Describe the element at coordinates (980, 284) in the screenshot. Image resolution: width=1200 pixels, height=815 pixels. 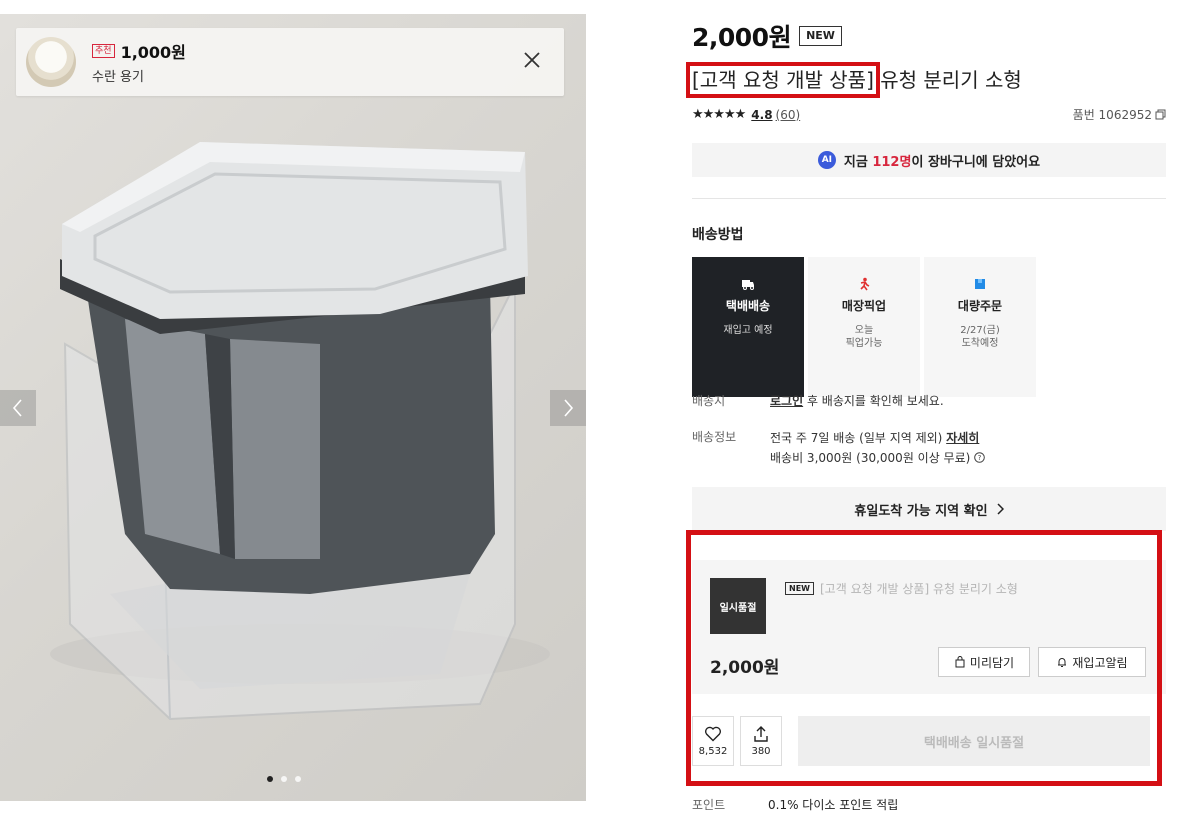
I see `box-icon` at that location.